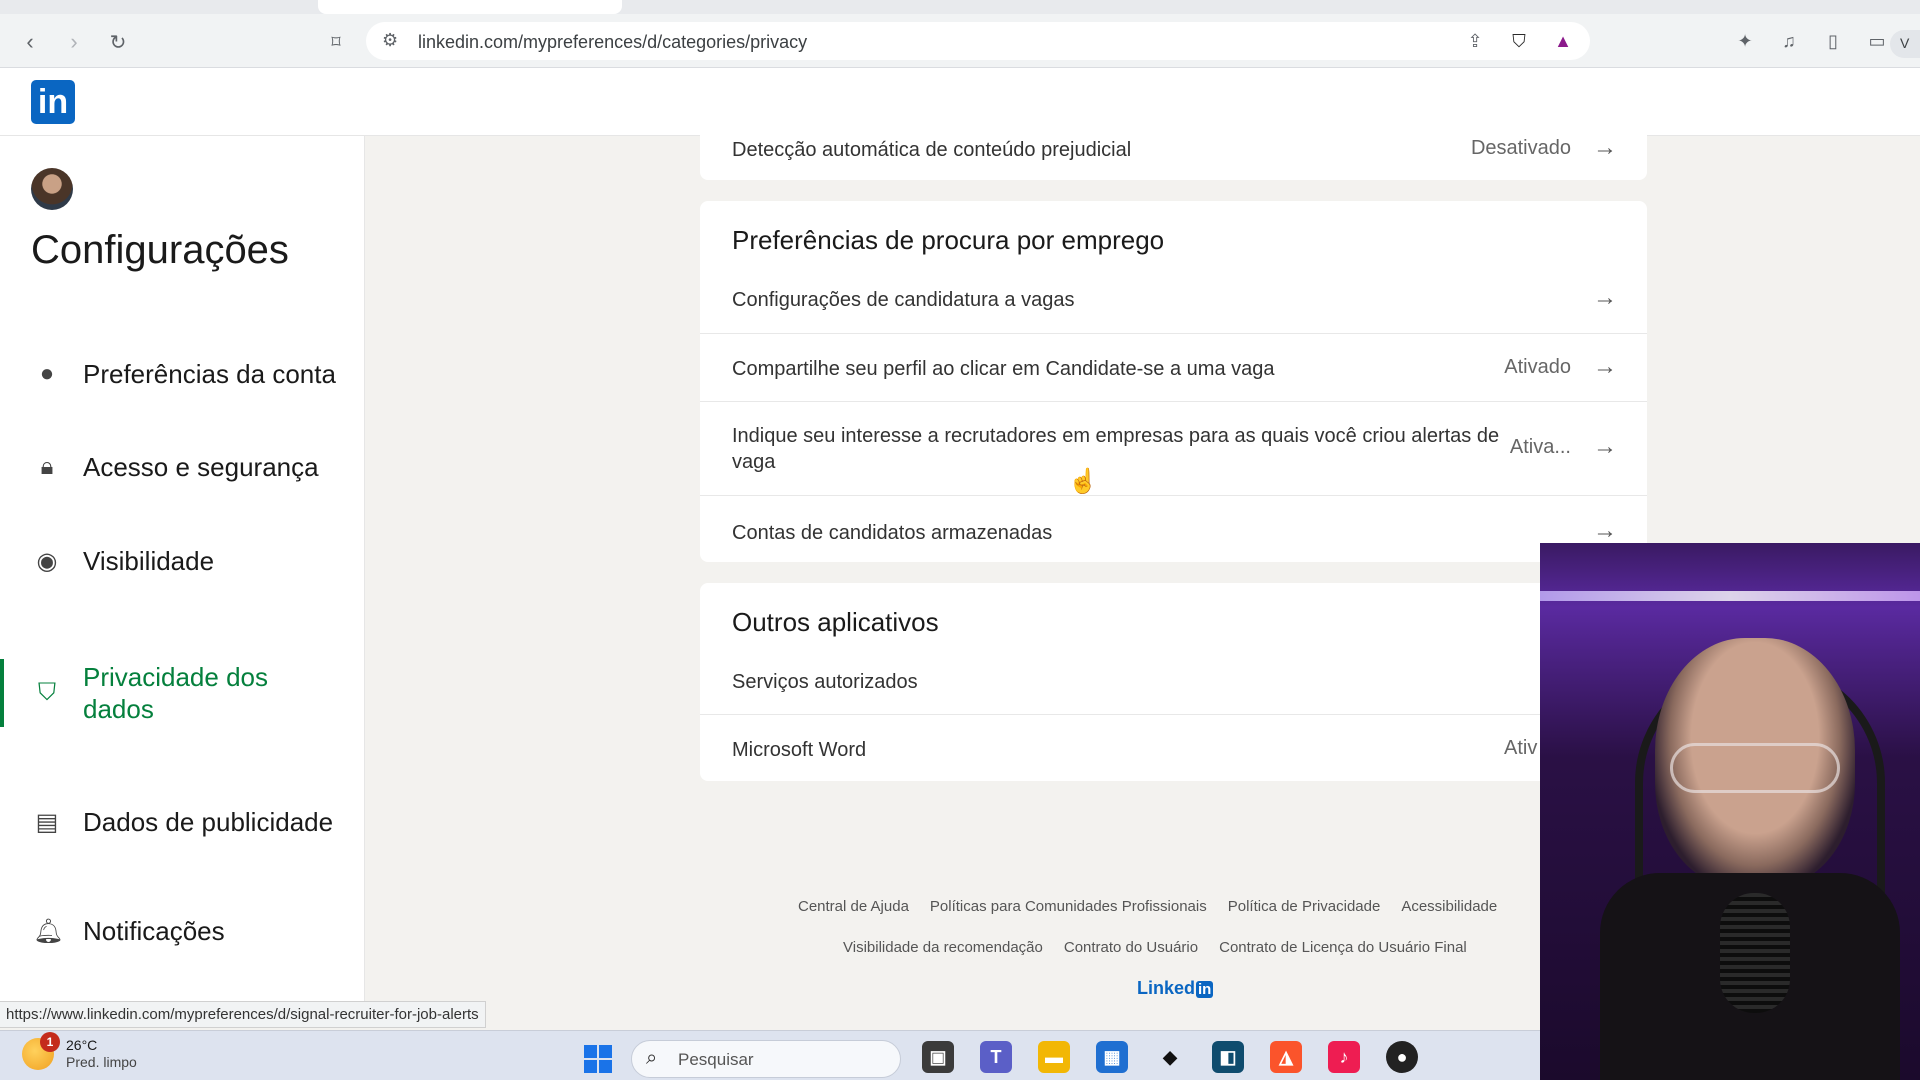 The height and width of the screenshot is (1080, 1920). I want to click on setting-label: Contas de candidatos armazenadas, so click(892, 533).